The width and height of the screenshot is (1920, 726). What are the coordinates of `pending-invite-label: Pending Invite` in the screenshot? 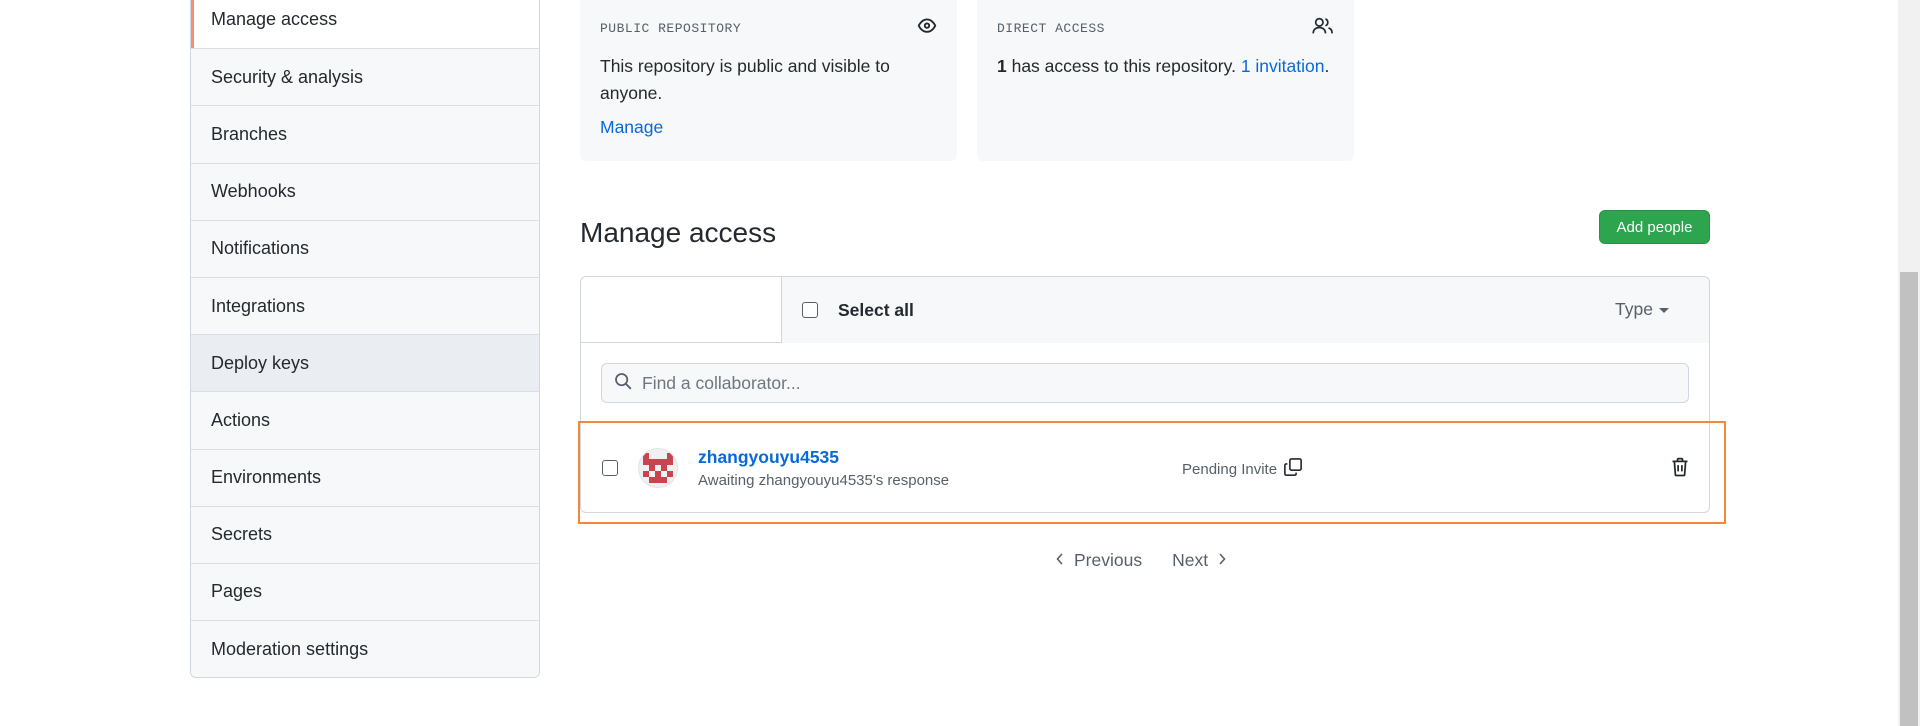 It's located at (1230, 469).